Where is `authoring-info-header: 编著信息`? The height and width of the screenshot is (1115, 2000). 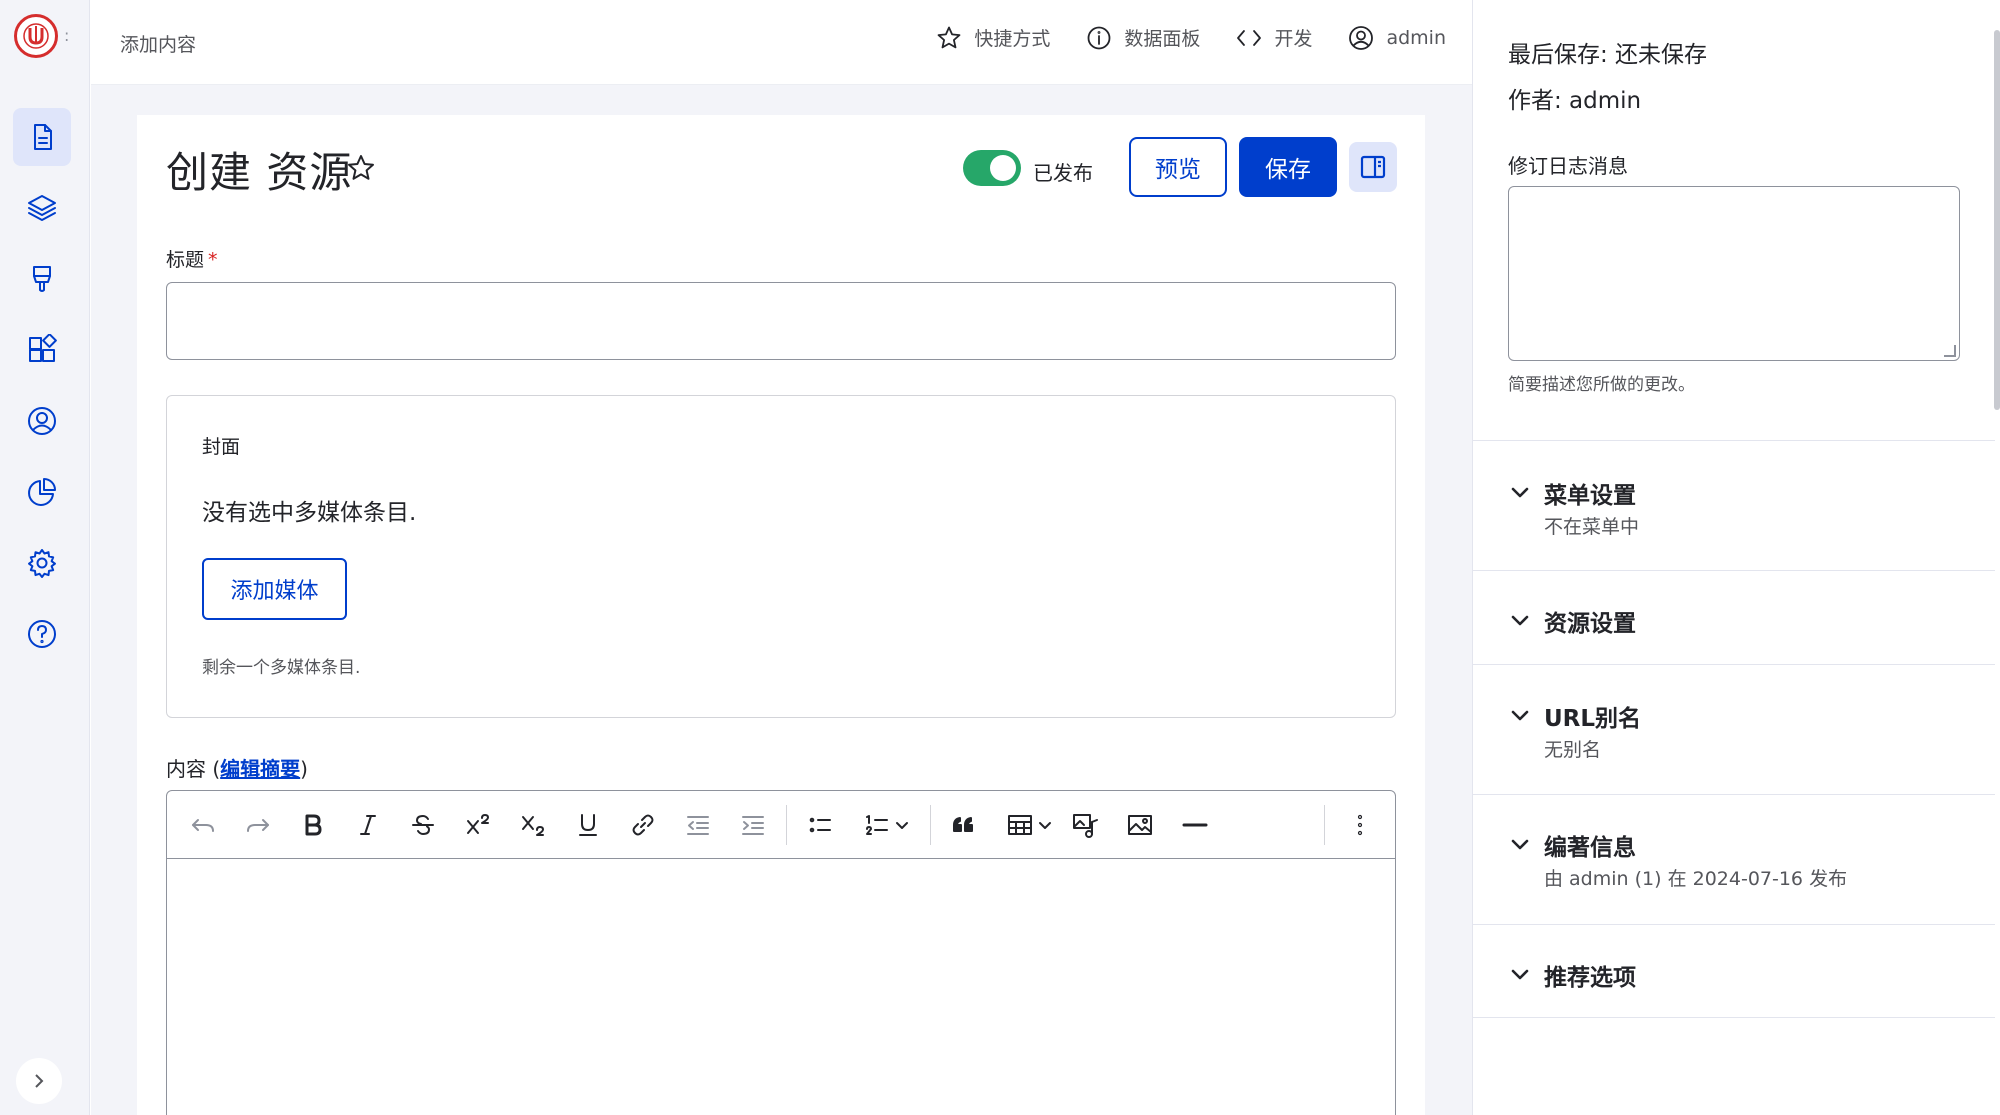
authoring-info-header: 编著信息 is located at coordinates (1572, 845).